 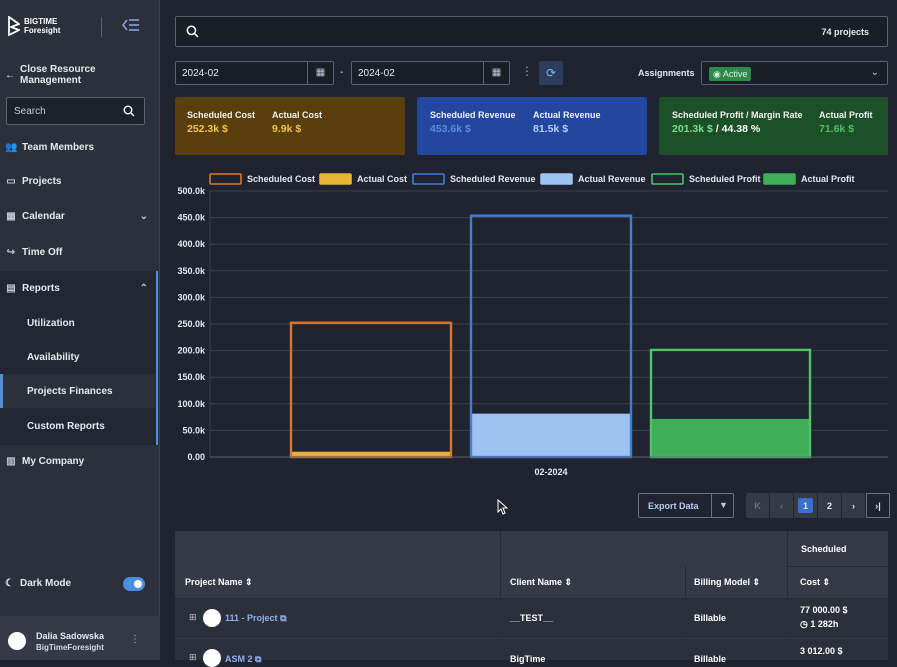 What do you see at coordinates (493, 179) in the screenshot?
I see `legend-label: Scheduled Revenue` at bounding box center [493, 179].